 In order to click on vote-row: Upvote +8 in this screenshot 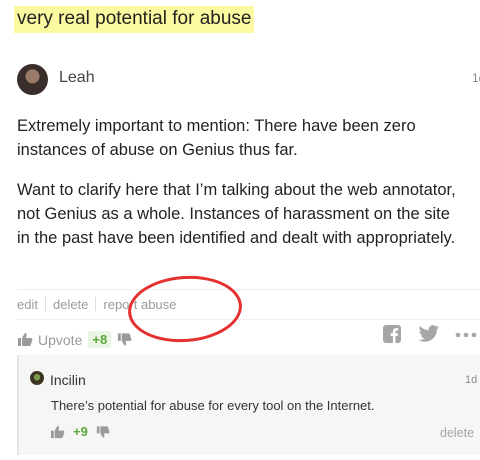, I will do `click(74, 339)`.